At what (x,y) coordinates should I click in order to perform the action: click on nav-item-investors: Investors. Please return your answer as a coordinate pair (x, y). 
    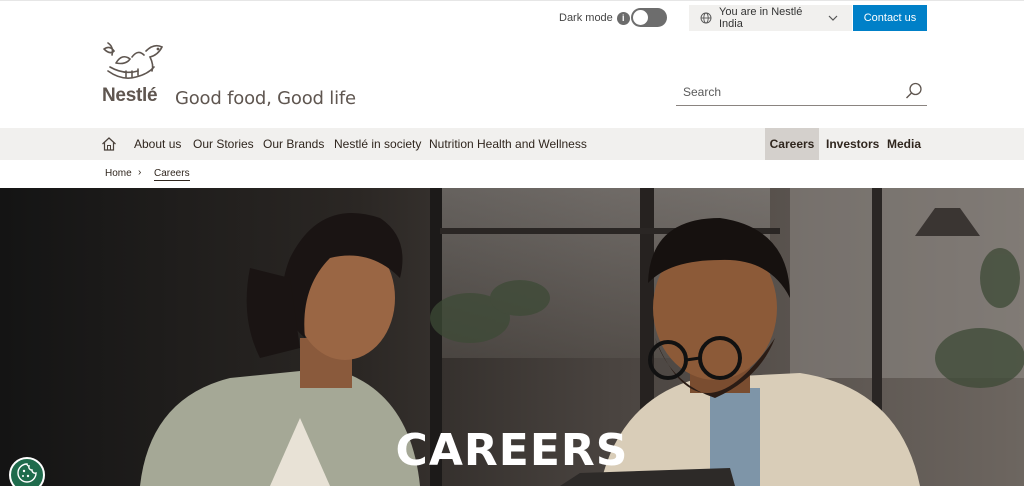
    Looking at the image, I should click on (852, 144).